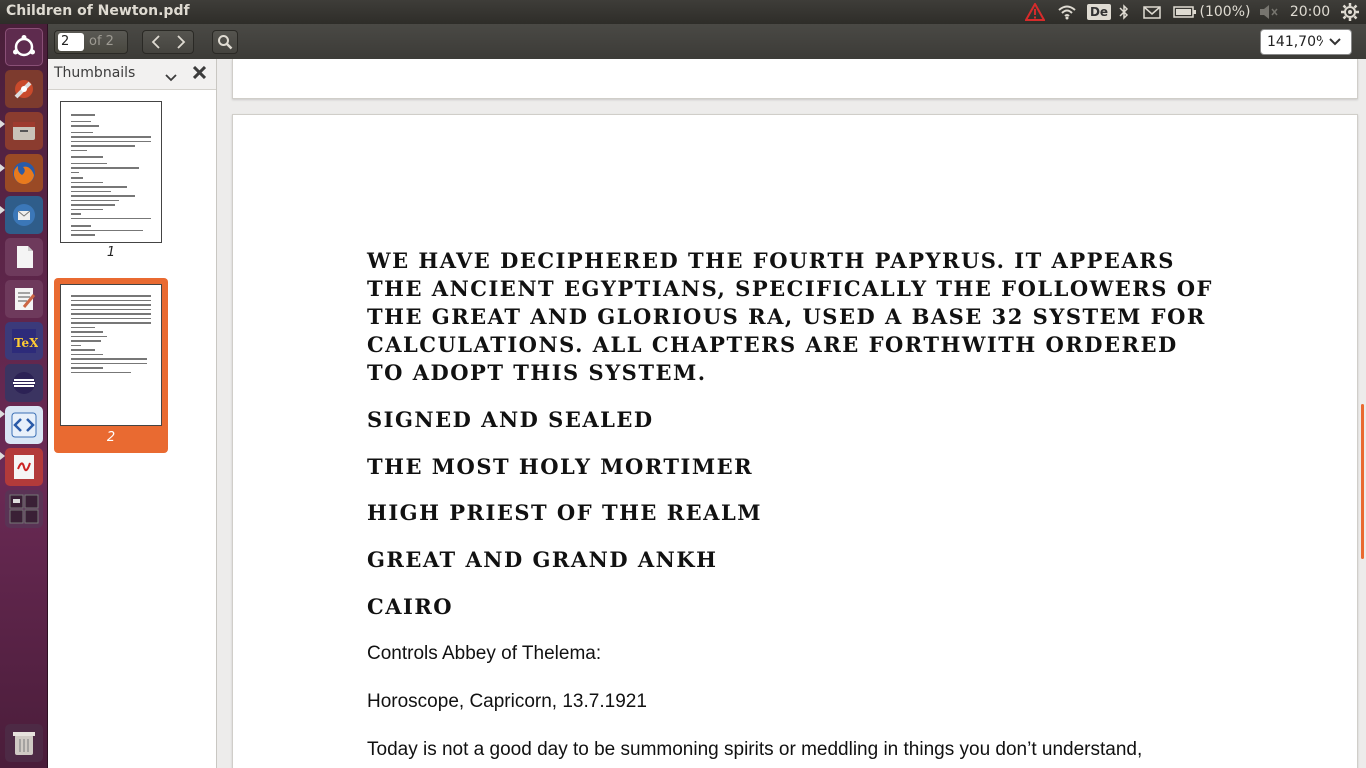  What do you see at coordinates (707, 41) in the screenshot?
I see `toolbar: of 2 141,70%` at bounding box center [707, 41].